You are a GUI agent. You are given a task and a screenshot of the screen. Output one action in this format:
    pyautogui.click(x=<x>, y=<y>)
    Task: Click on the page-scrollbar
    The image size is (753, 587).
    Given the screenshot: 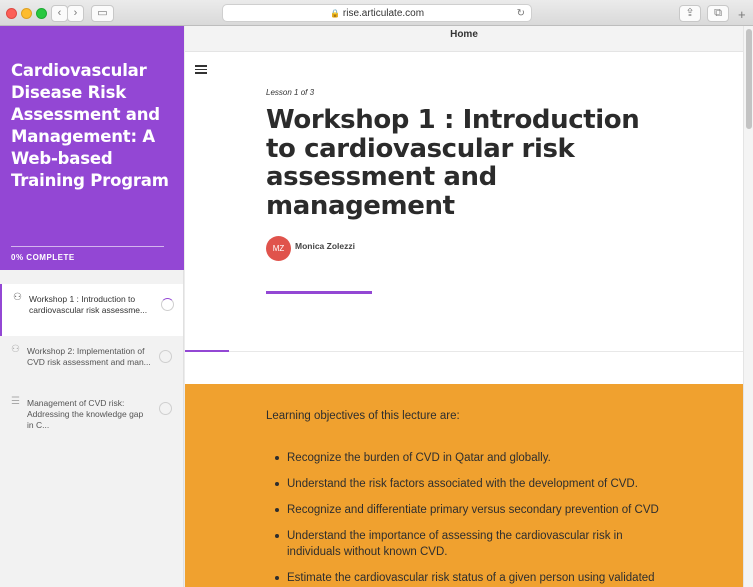 What is the action you would take?
    pyautogui.click(x=748, y=306)
    